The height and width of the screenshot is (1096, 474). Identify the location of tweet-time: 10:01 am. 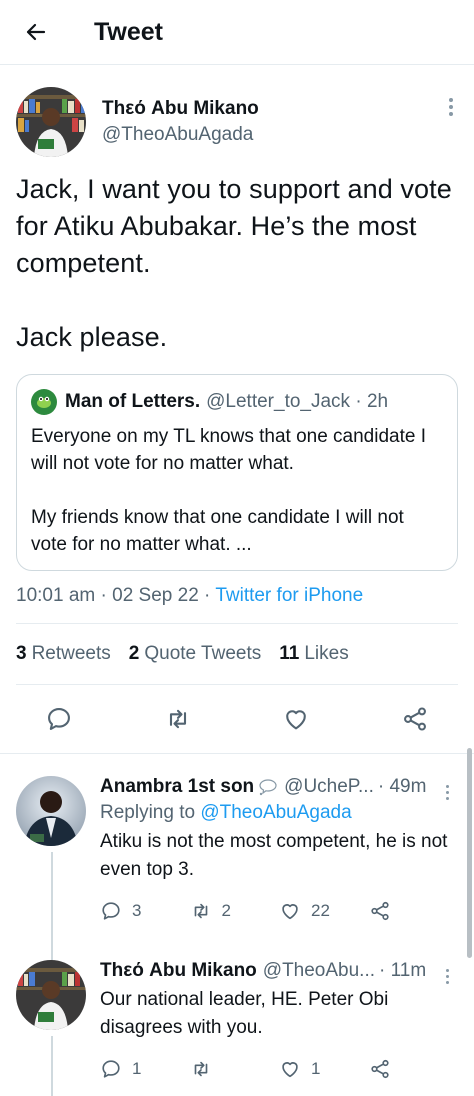
(56, 595).